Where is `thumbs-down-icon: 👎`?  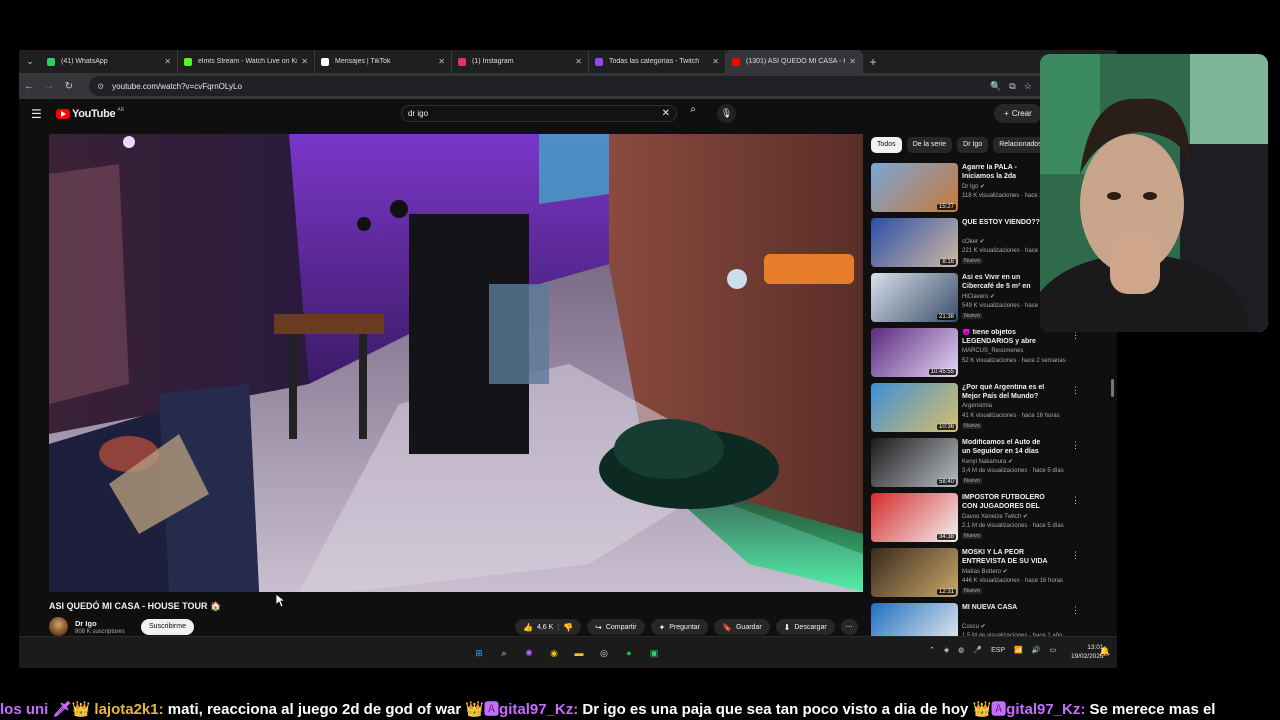 thumbs-down-icon: 👎 is located at coordinates (568, 627).